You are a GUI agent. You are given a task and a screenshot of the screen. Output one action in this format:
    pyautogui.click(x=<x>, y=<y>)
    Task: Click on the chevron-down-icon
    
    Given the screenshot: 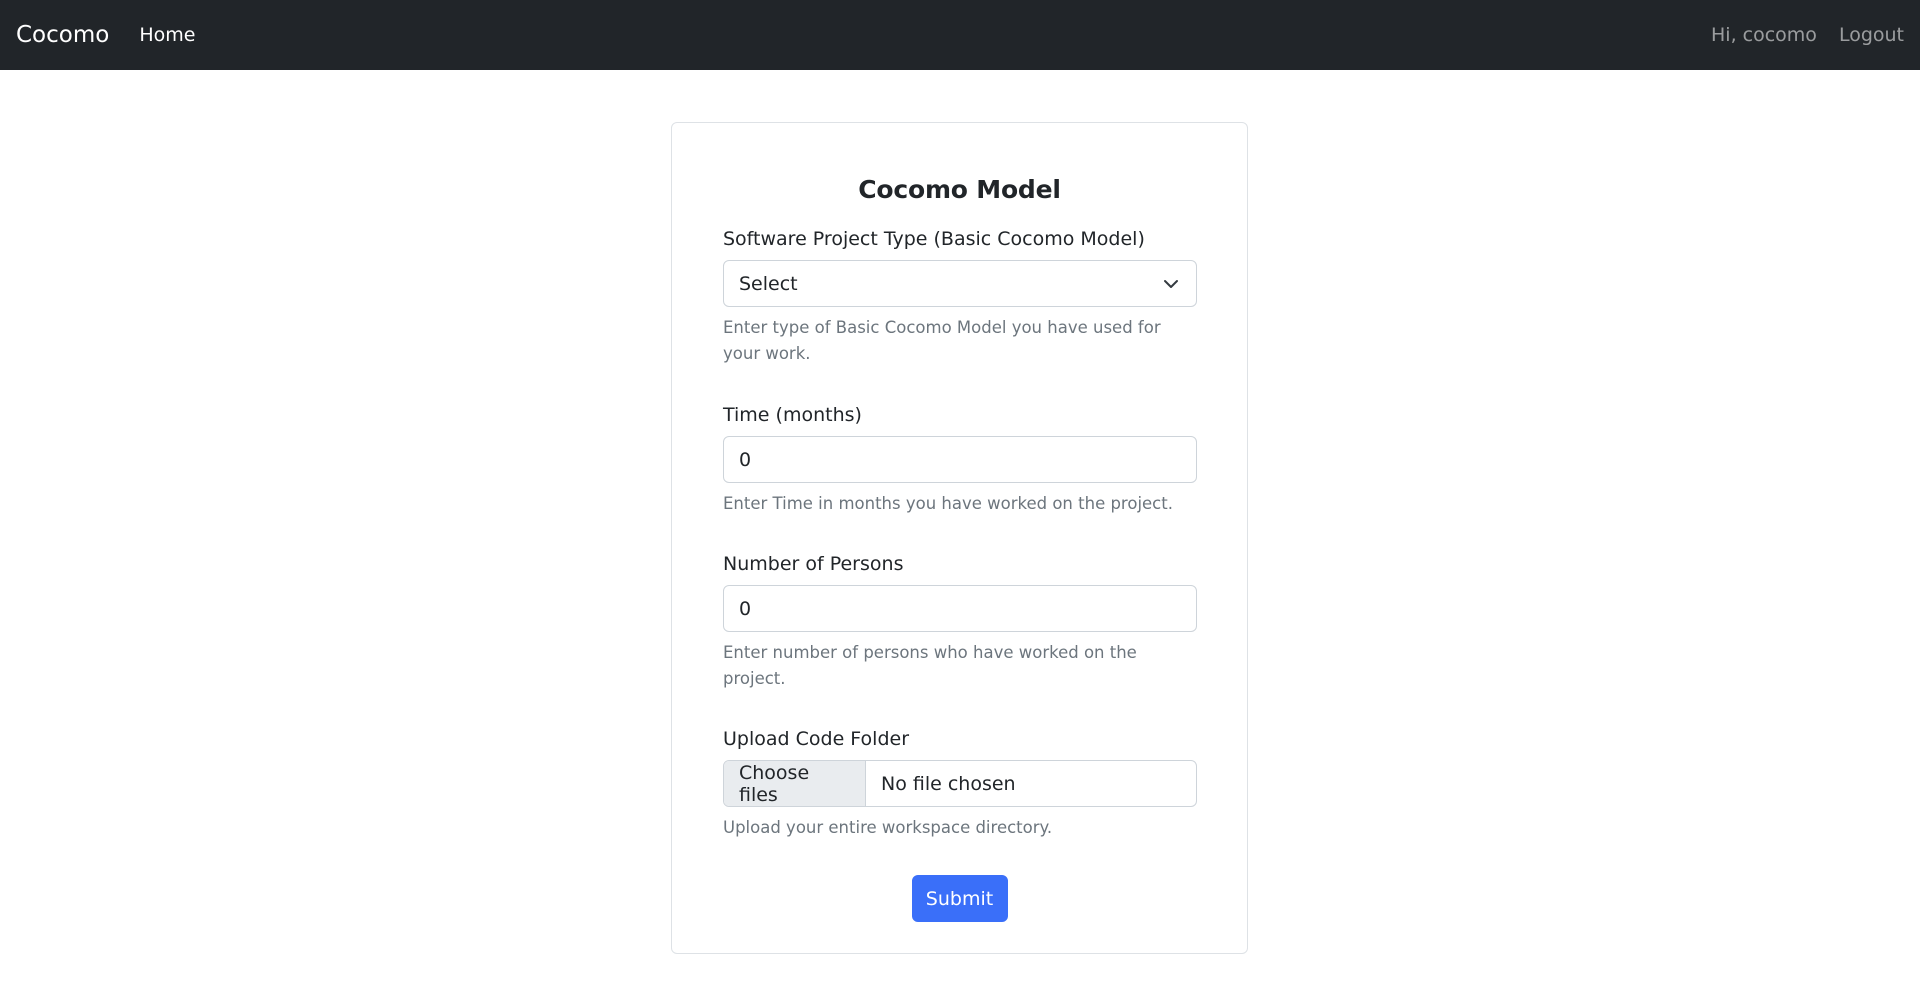 What is the action you would take?
    pyautogui.click(x=1171, y=283)
    